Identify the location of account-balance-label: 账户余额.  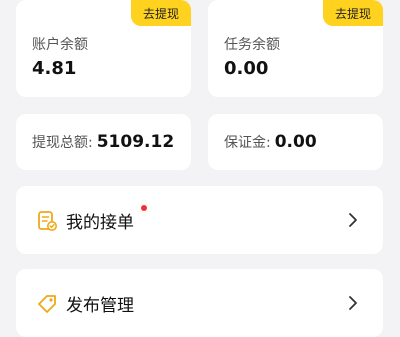
(60, 45).